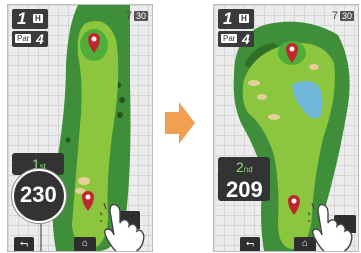 The width and height of the screenshot is (361, 253). I want to click on home-button: ⌂, so click(85, 244).